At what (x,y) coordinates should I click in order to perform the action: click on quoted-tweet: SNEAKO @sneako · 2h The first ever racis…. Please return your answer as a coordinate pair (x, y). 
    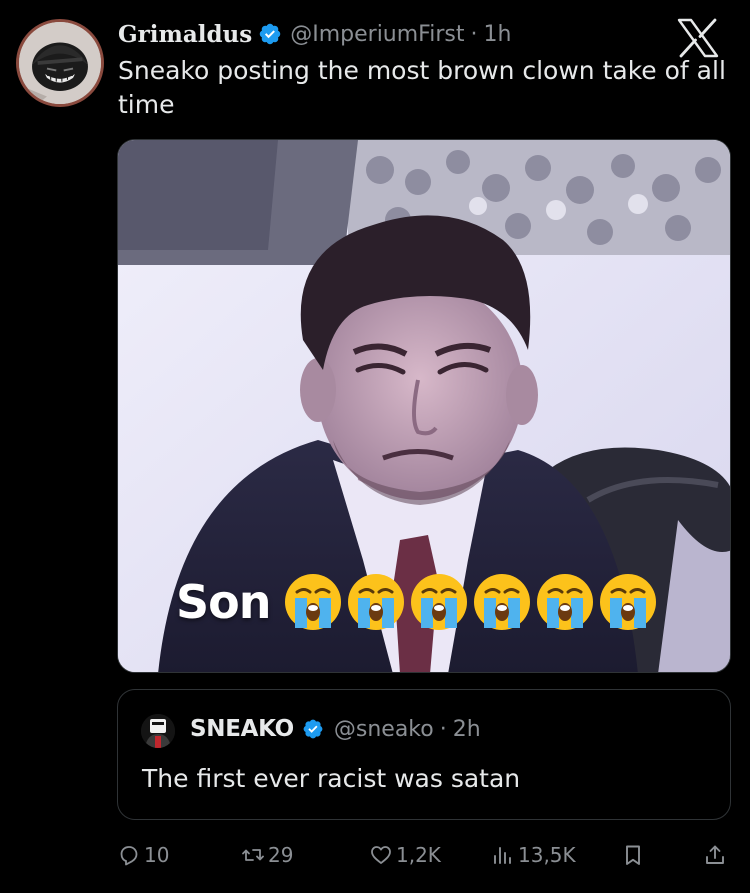
    Looking at the image, I should click on (424, 754).